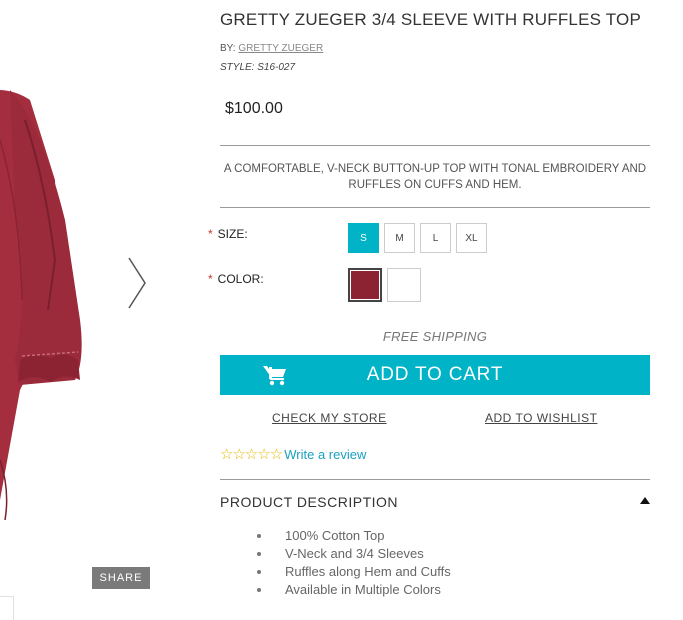  Describe the element at coordinates (435, 336) in the screenshot. I see `free-shipping-text: FREE SHIPPING` at that location.